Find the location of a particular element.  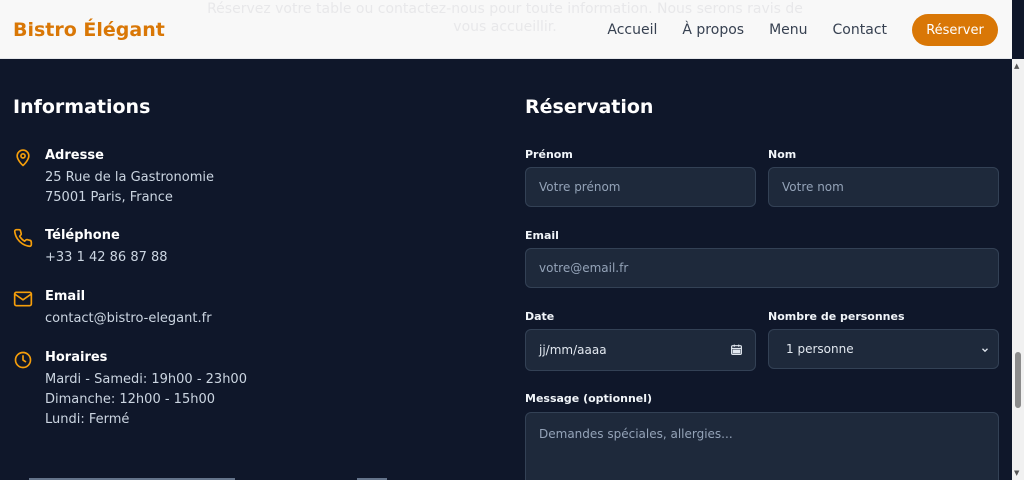

guests-select-value: 1 personne is located at coordinates (820, 349).